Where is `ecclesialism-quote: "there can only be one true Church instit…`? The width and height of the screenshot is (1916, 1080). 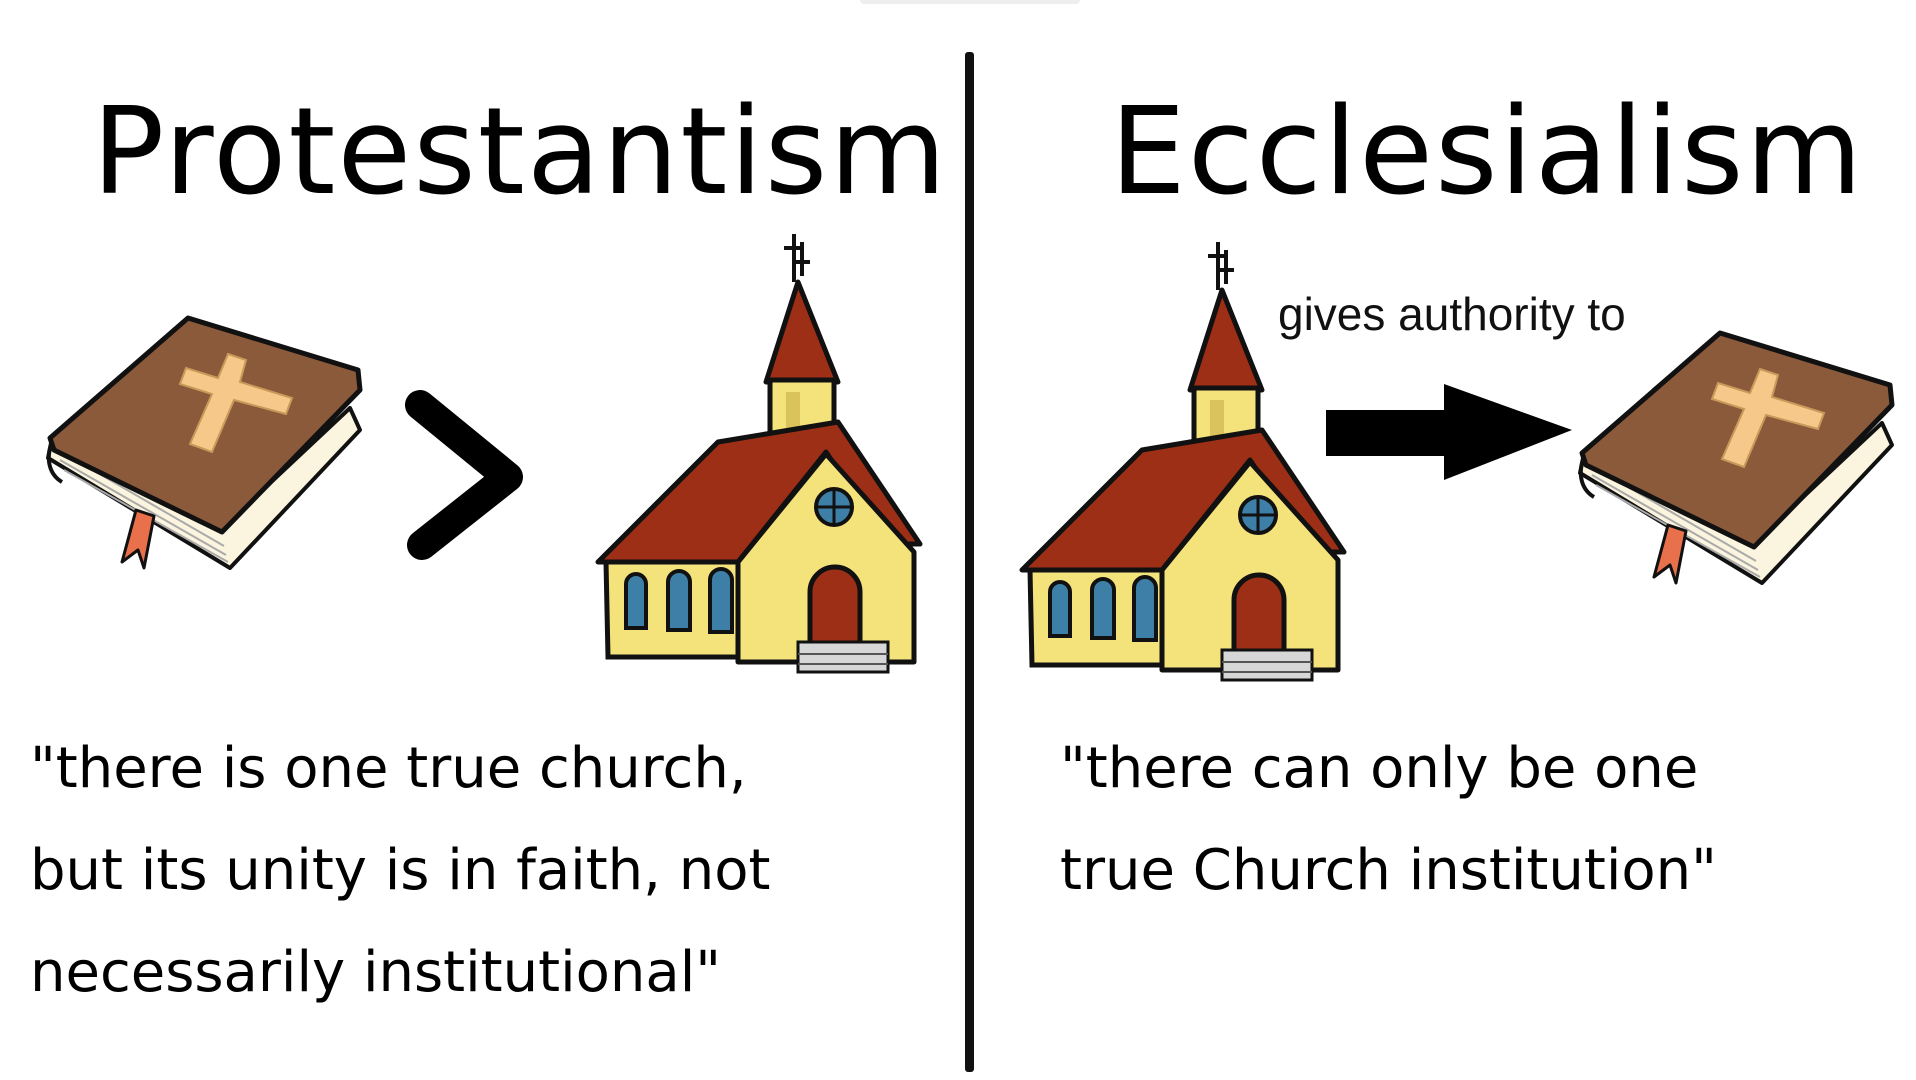
ecclesialism-quote: "there can only be one true Church instit… is located at coordinates (1388, 820).